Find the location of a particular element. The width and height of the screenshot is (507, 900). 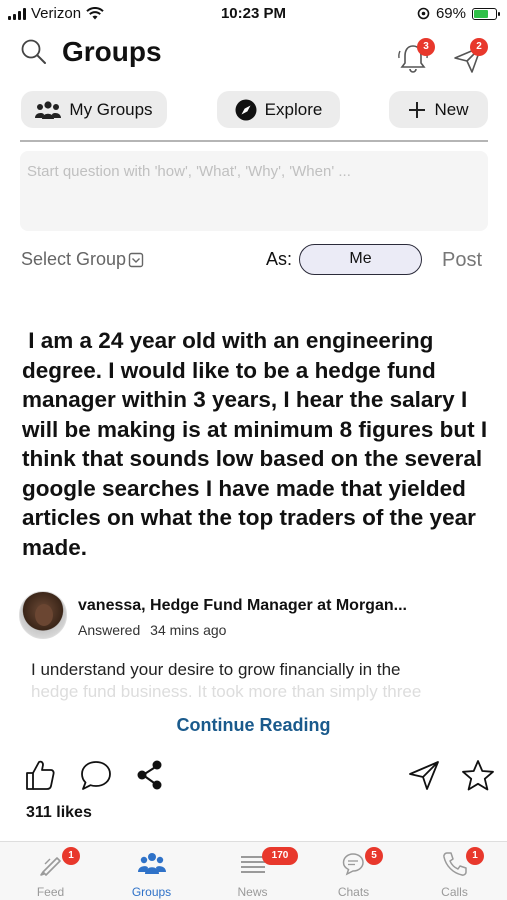

tab-feed: 1 Feed is located at coordinates (50, 871).